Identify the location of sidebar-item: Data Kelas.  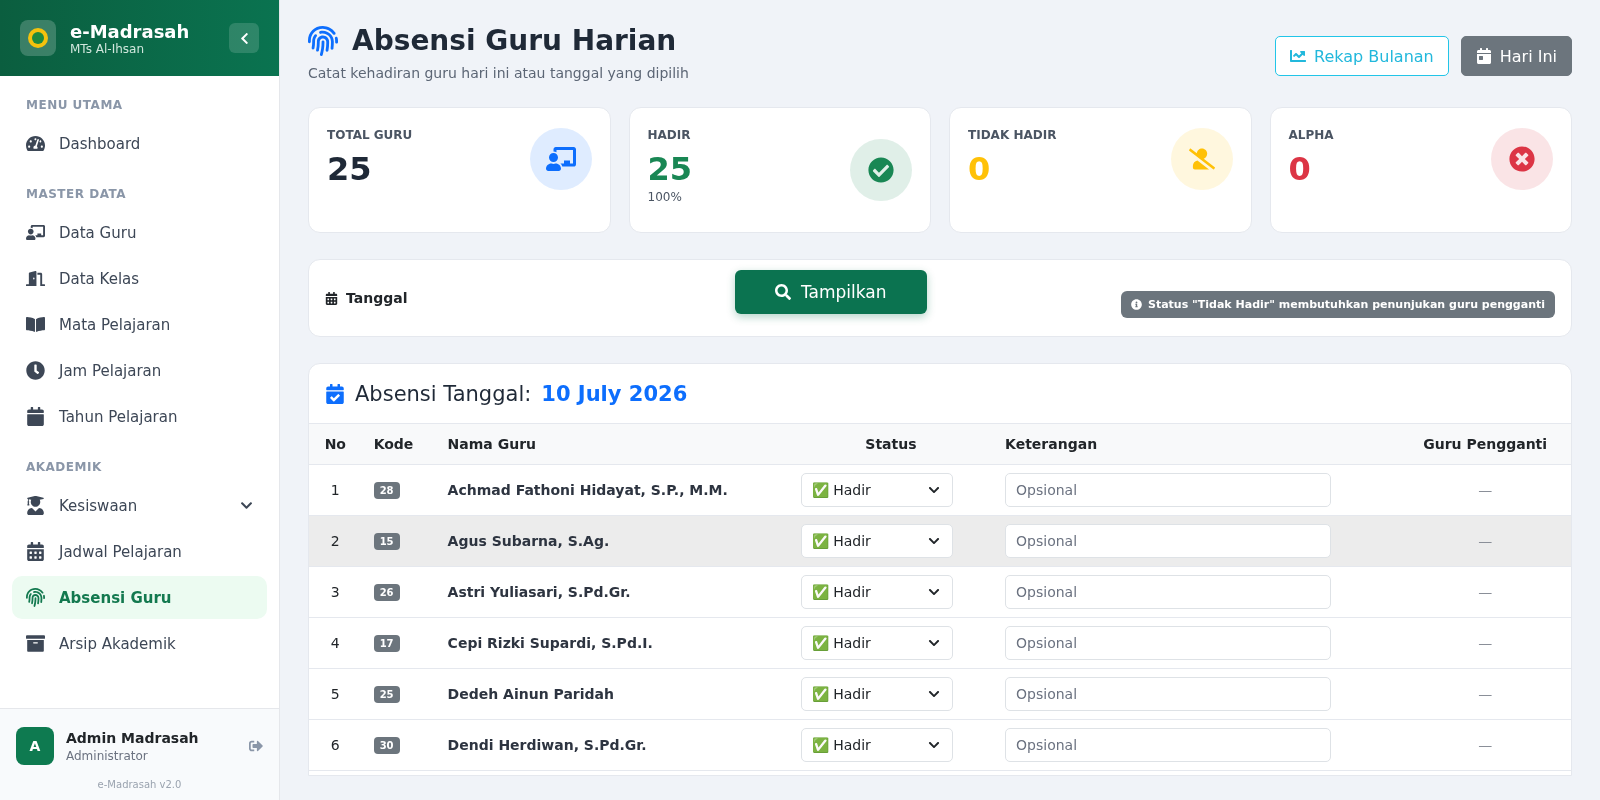
(139, 278).